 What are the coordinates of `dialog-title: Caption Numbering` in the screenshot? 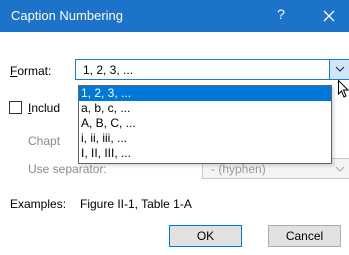 It's located at (67, 15).